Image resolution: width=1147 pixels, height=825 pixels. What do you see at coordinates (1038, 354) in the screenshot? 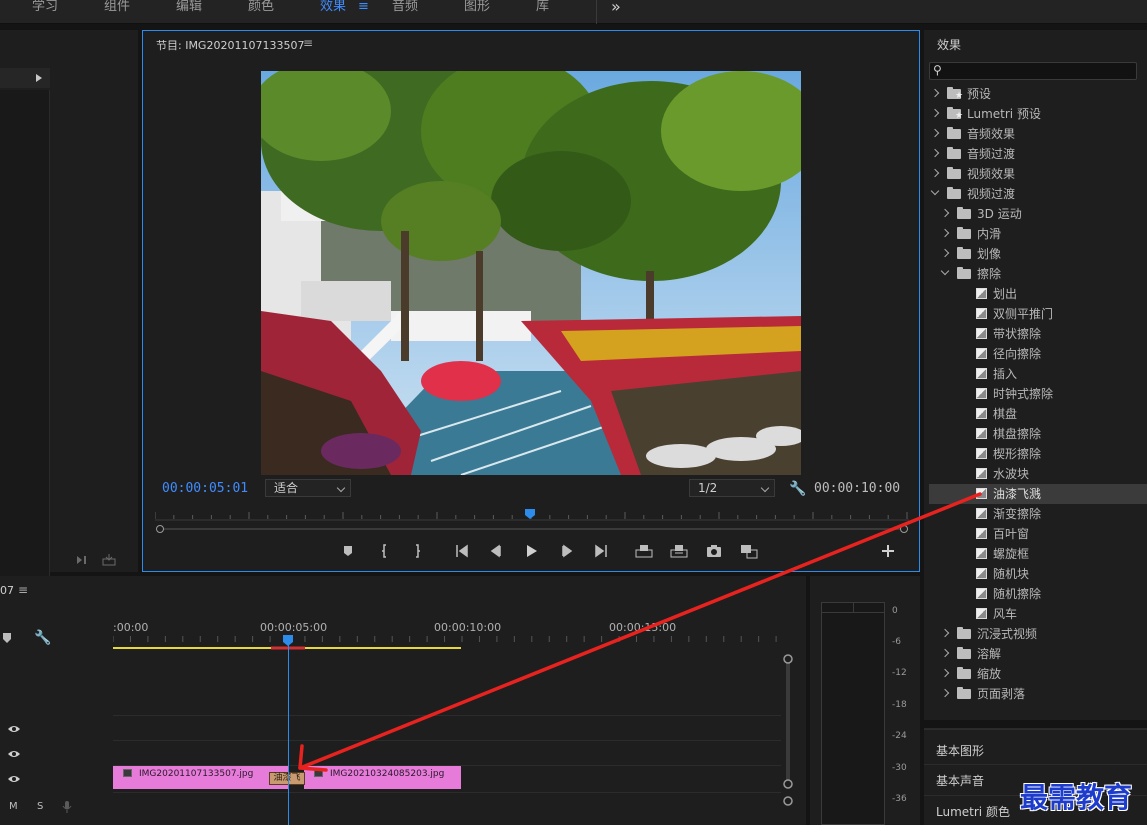
I see `effect-item: 径向擦除` at bounding box center [1038, 354].